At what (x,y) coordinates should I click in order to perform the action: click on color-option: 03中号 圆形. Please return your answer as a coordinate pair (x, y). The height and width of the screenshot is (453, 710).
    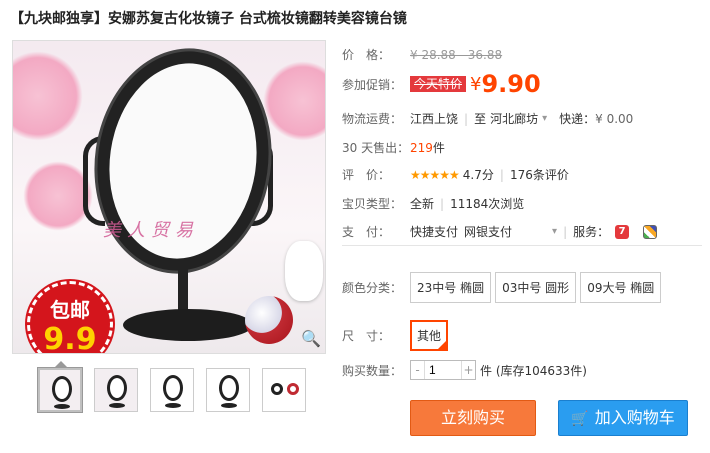
    Looking at the image, I should click on (536, 287).